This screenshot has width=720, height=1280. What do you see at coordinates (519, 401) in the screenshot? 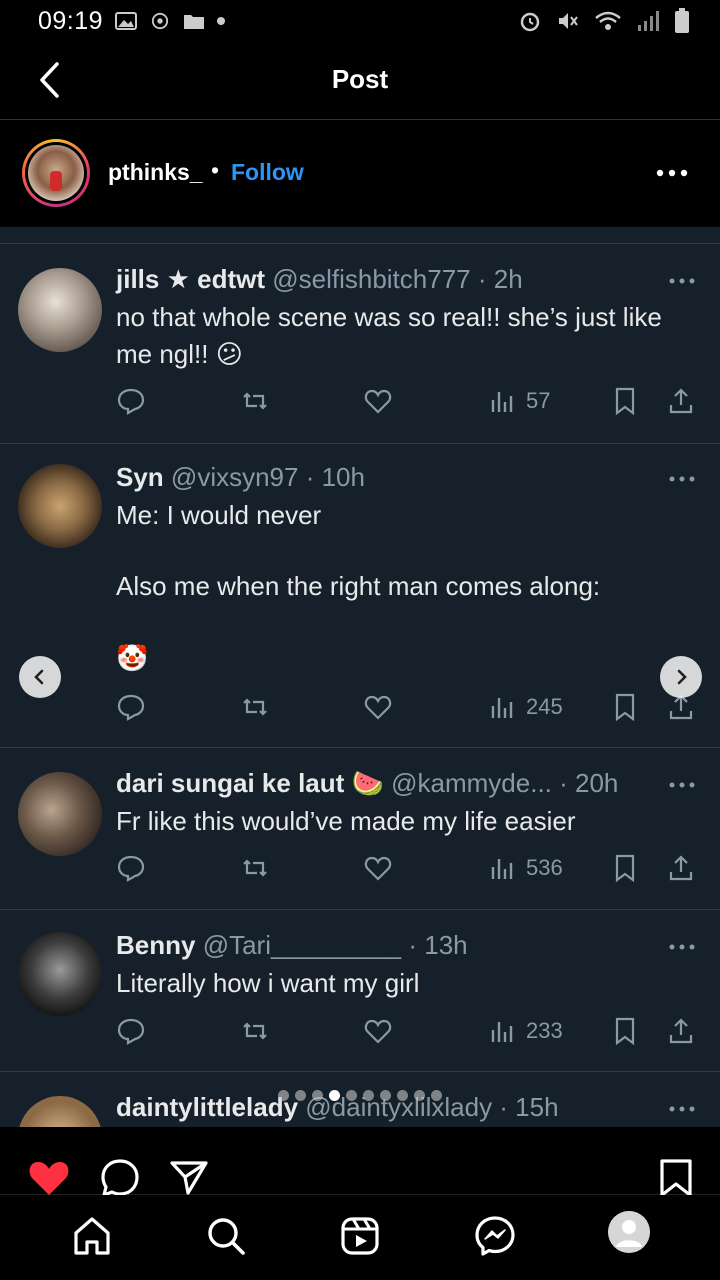
I see `views-stat: 57` at bounding box center [519, 401].